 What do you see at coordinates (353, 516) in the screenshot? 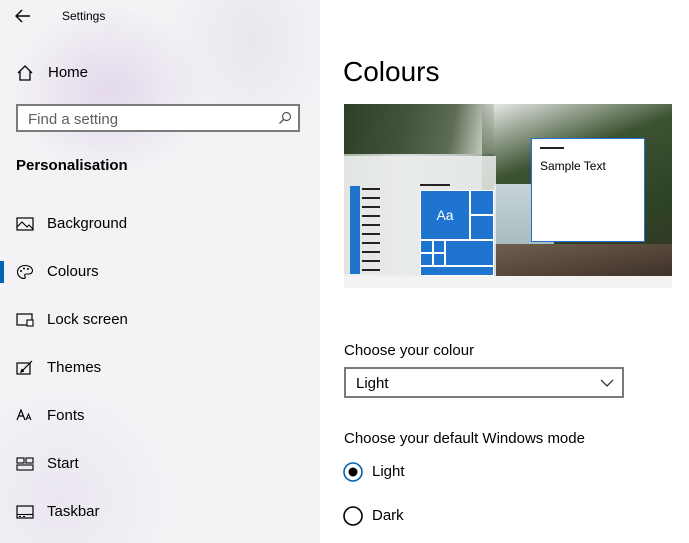
I see `radio-unchecked-icon` at bounding box center [353, 516].